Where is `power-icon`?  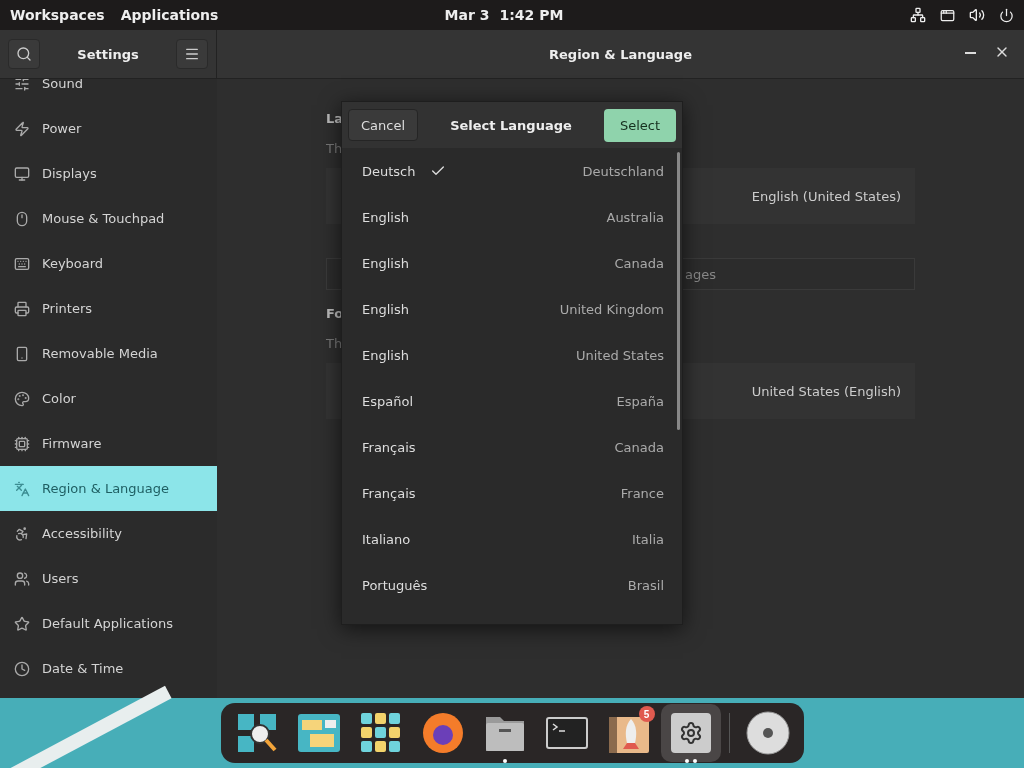 power-icon is located at coordinates (1006, 15).